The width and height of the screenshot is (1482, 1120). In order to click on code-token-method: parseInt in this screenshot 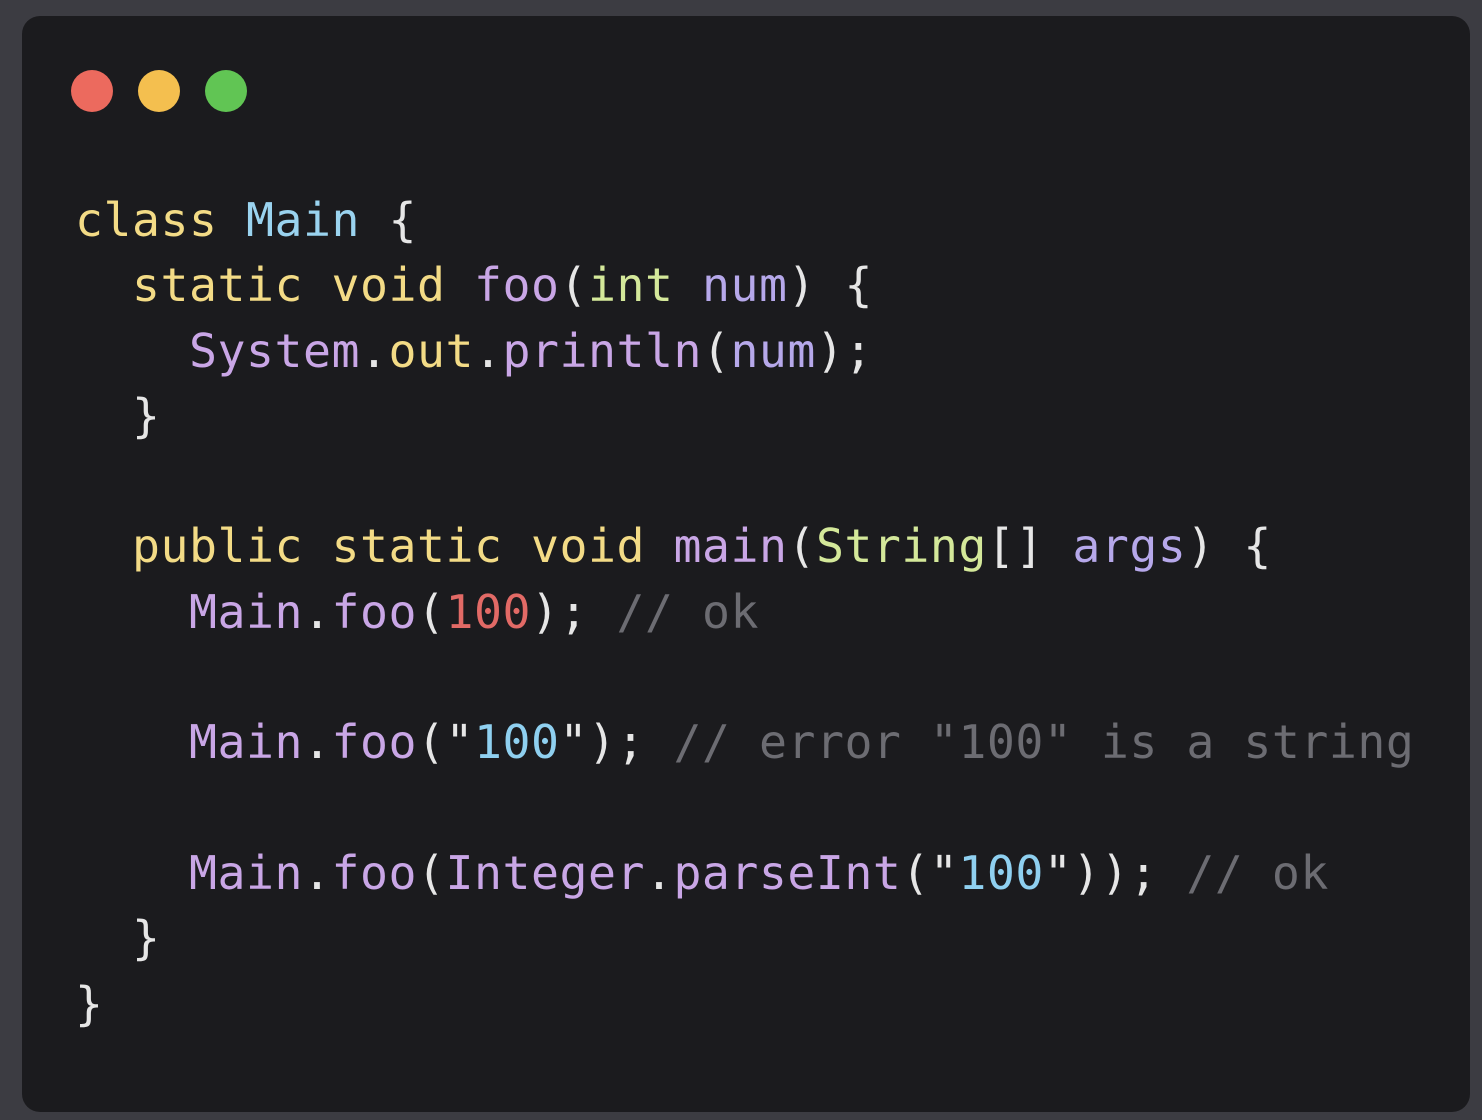, I will do `click(787, 872)`.